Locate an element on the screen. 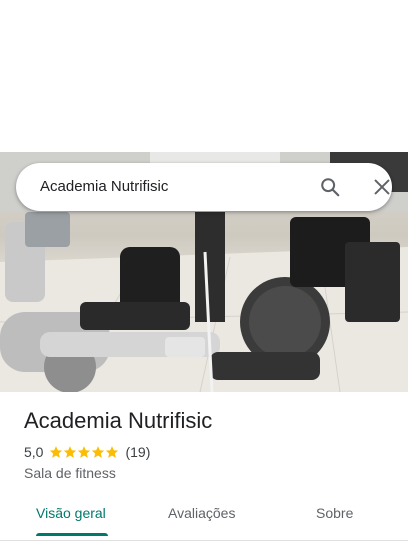 This screenshot has height=544, width=408. search-icon is located at coordinates (330, 187).